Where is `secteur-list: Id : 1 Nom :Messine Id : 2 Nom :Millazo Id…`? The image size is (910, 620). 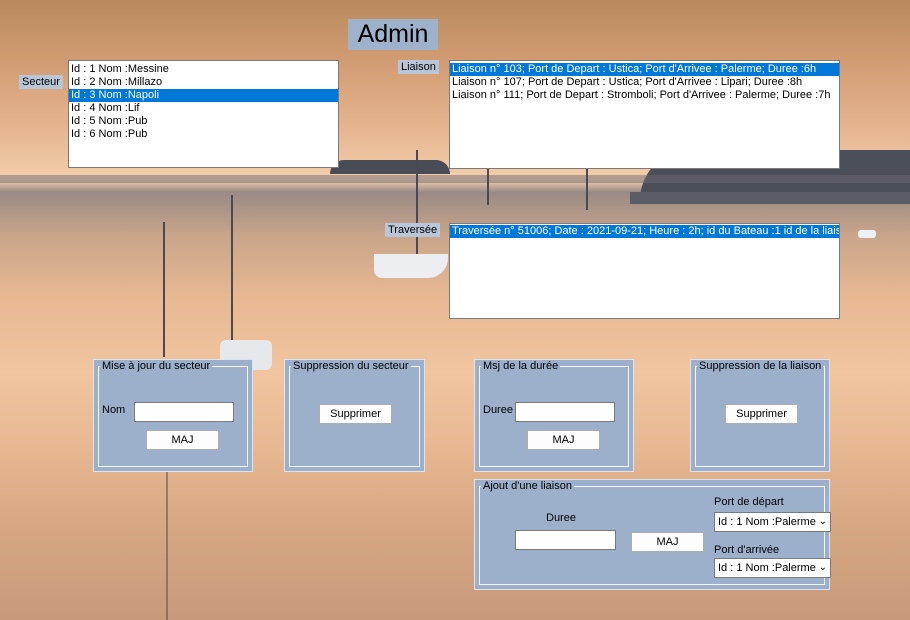
secteur-list: Id : 1 Nom :Messine Id : 2 Nom :Millazo Id… is located at coordinates (203, 101).